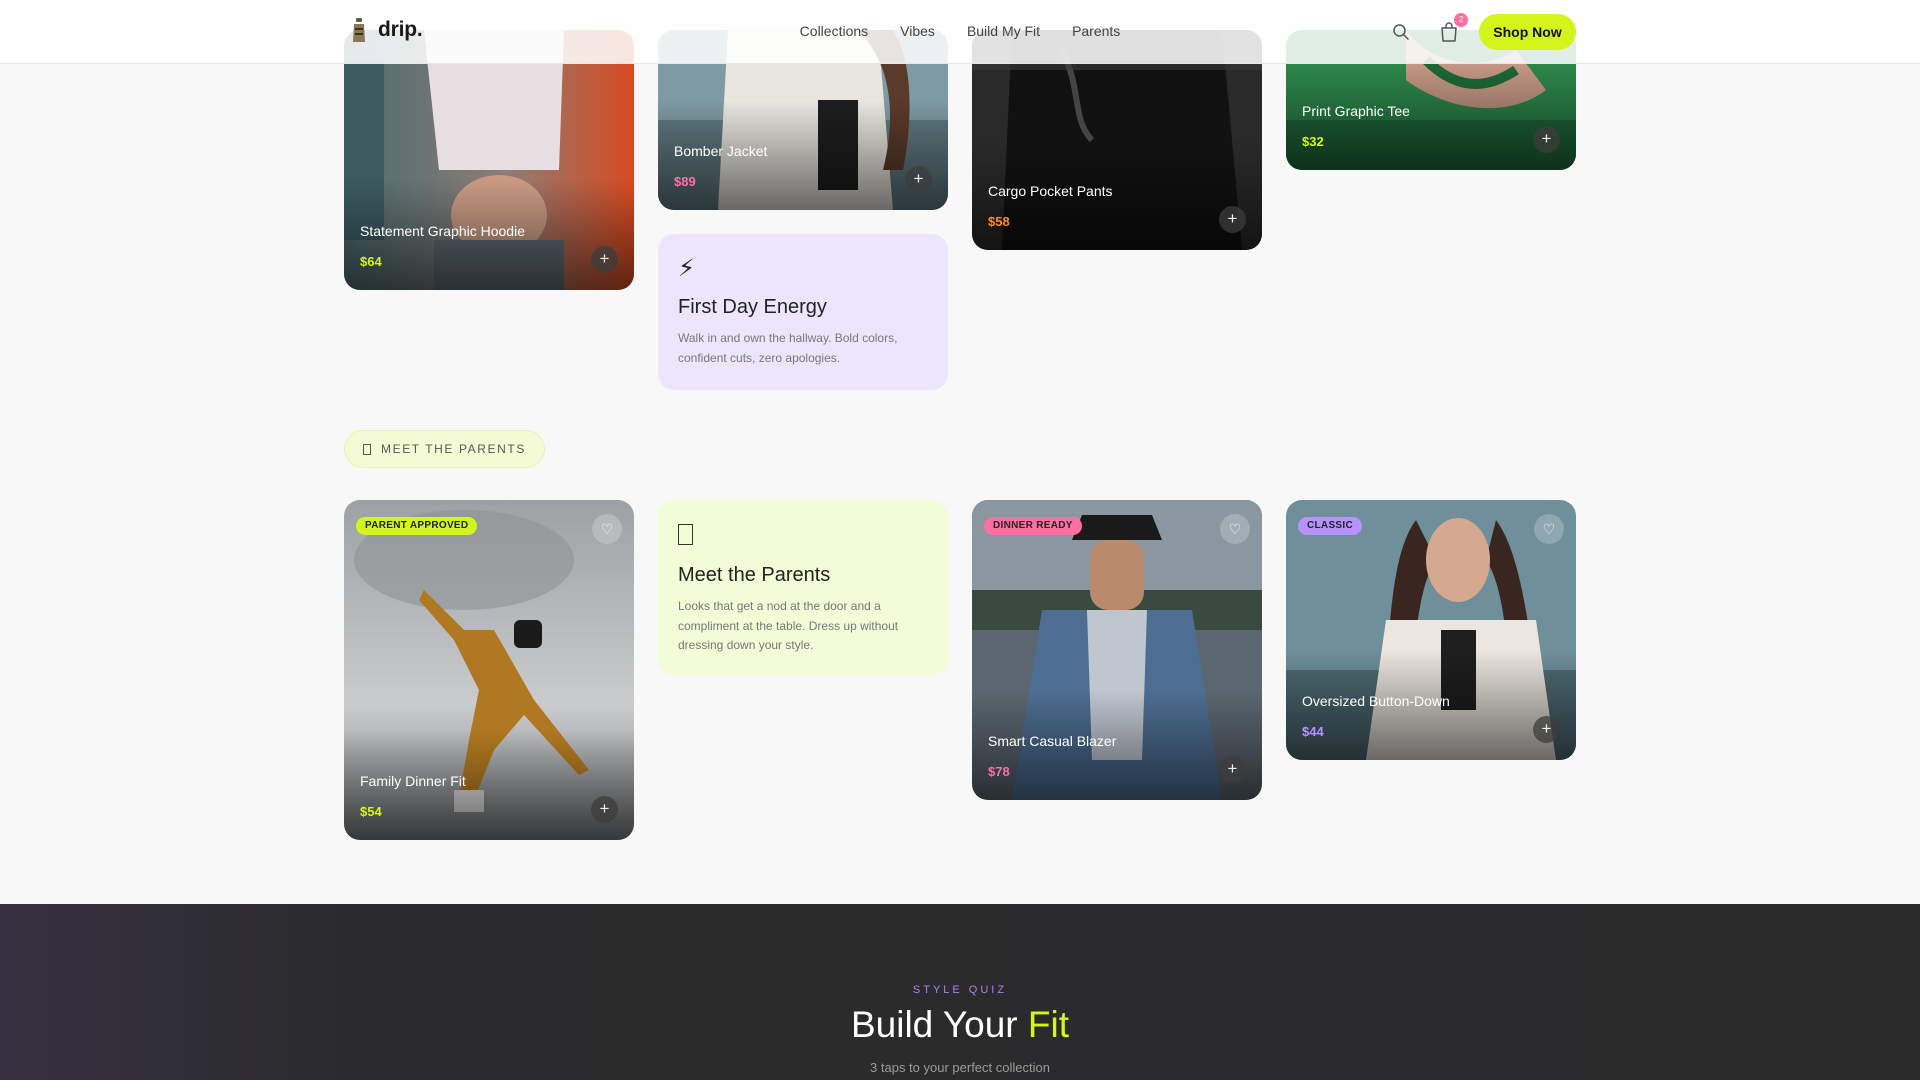 This screenshot has height=1080, width=1920. What do you see at coordinates (834, 31) in the screenshot?
I see `nav-collections: Collections` at bounding box center [834, 31].